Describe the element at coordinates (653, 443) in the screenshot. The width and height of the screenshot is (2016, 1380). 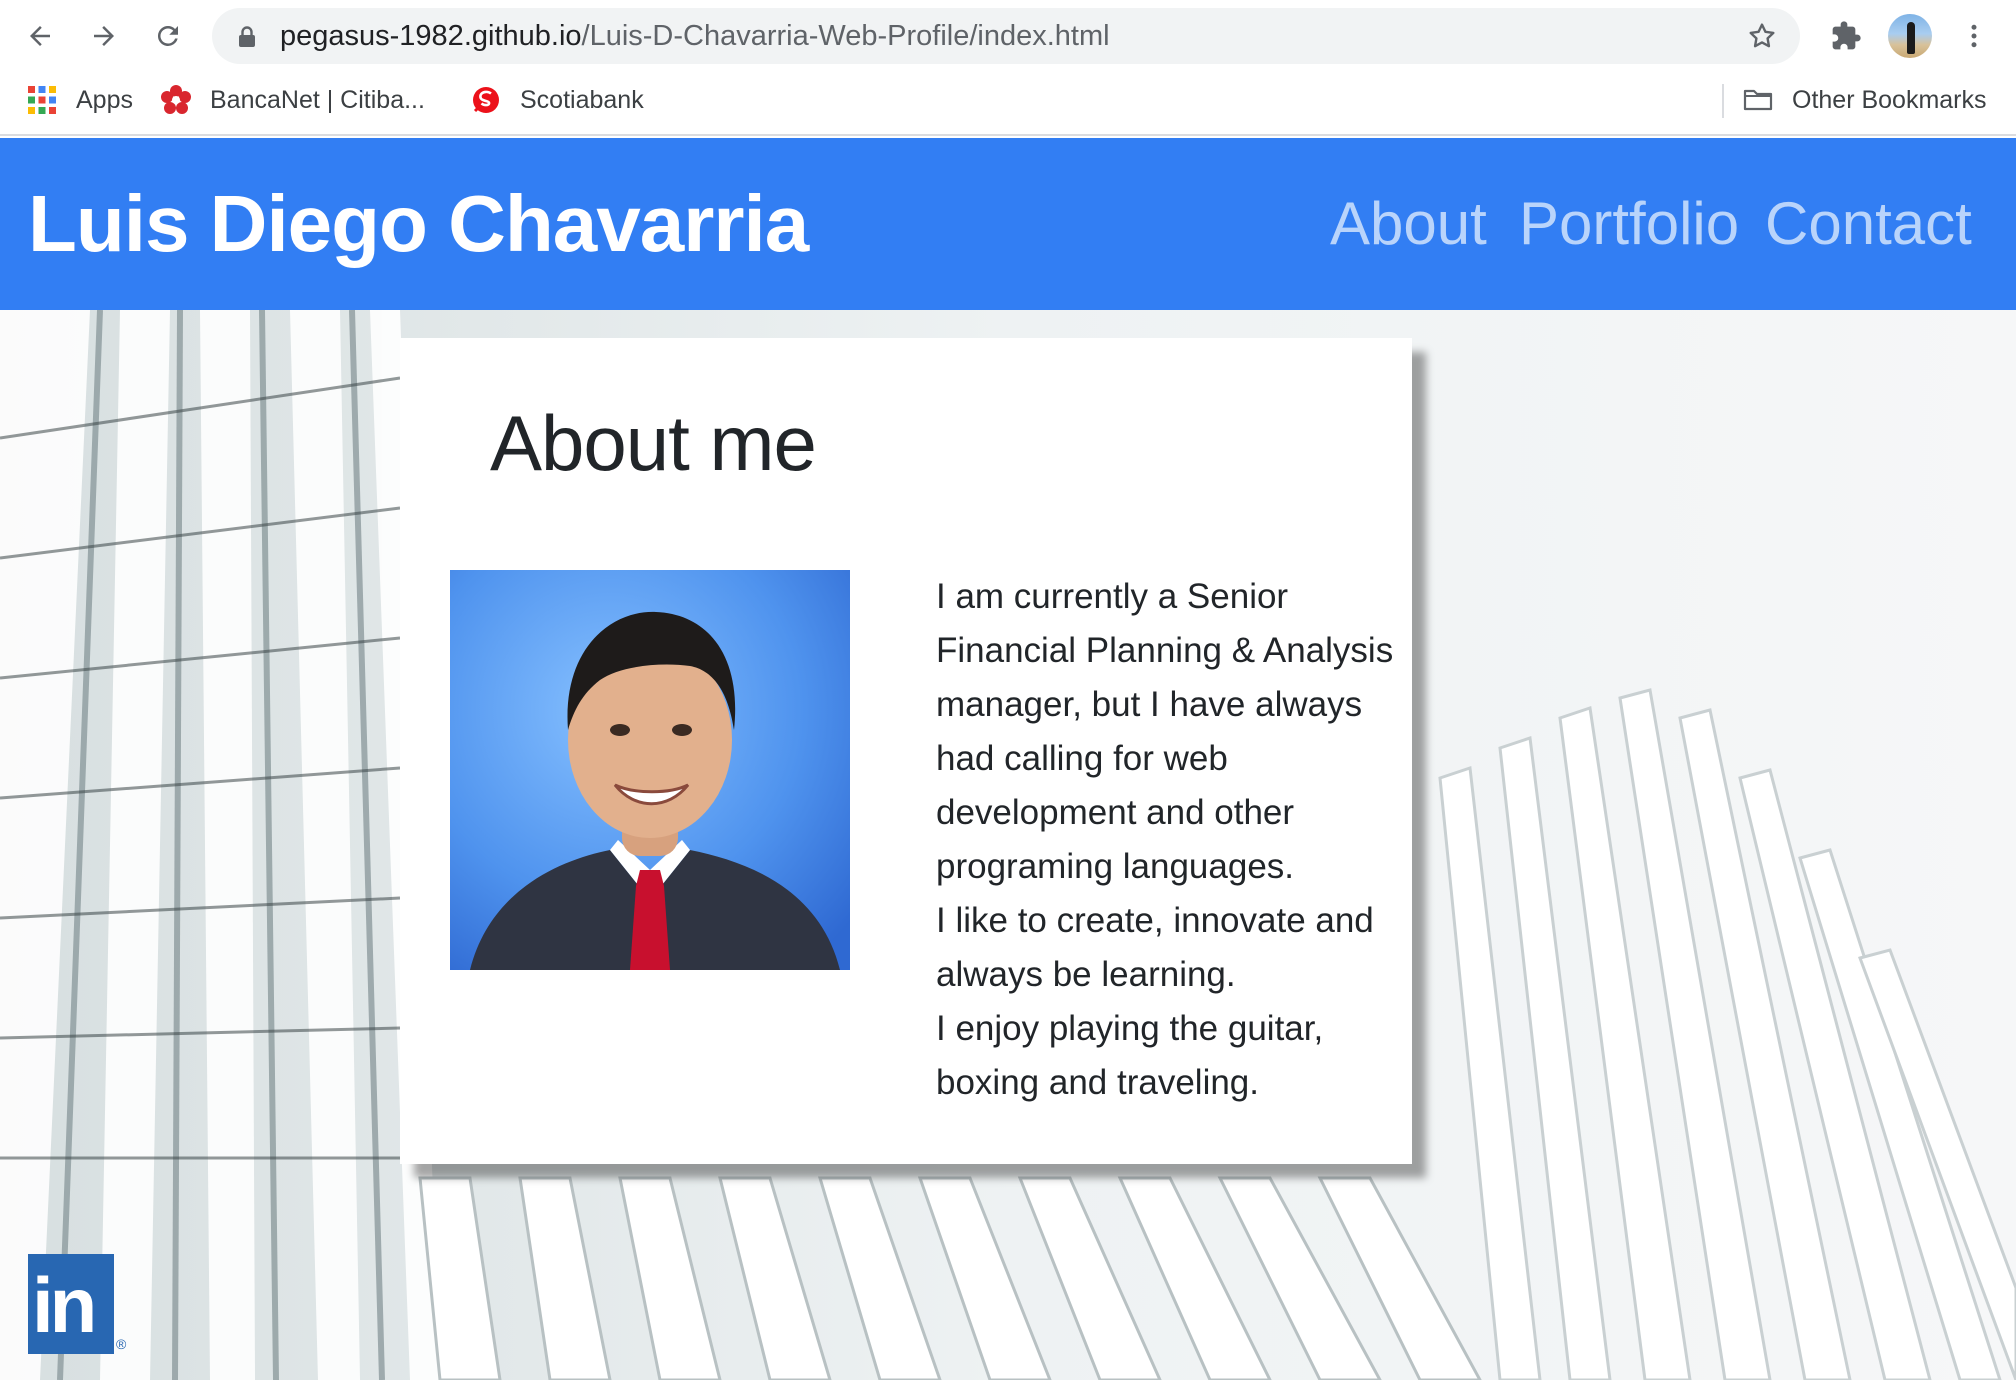
I see `about-heading: About me` at that location.